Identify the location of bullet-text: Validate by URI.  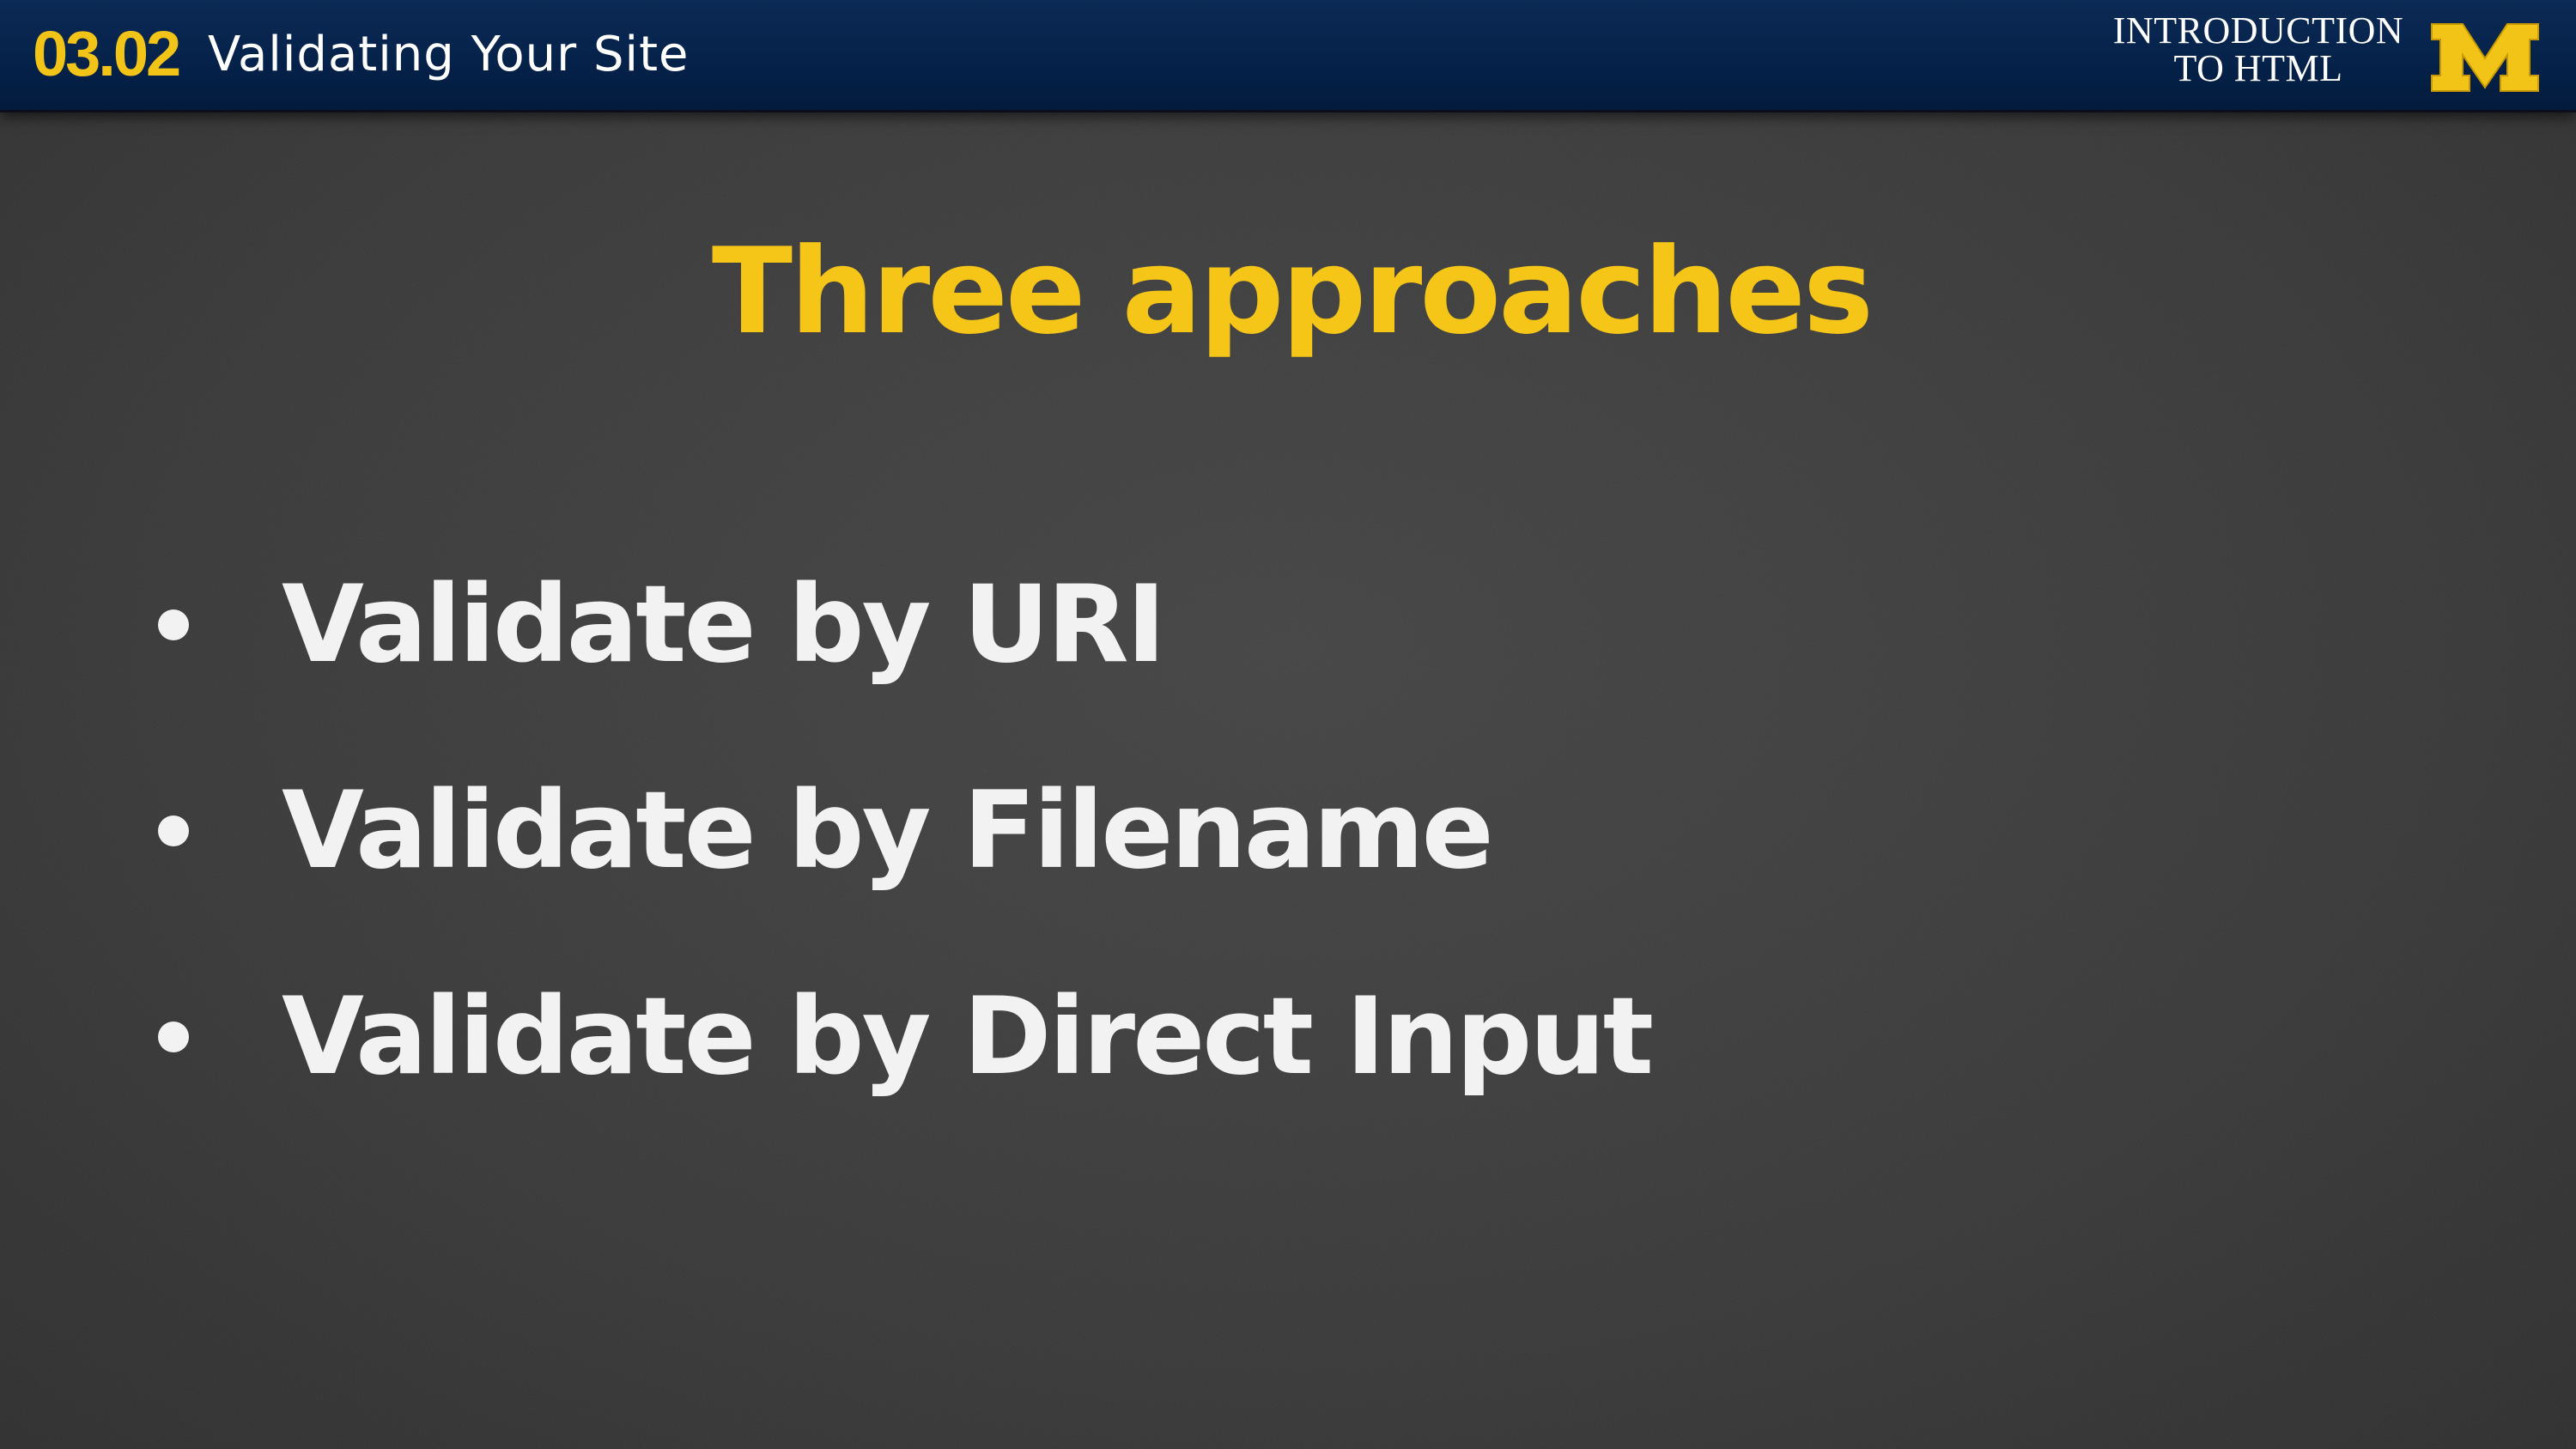
(724, 625).